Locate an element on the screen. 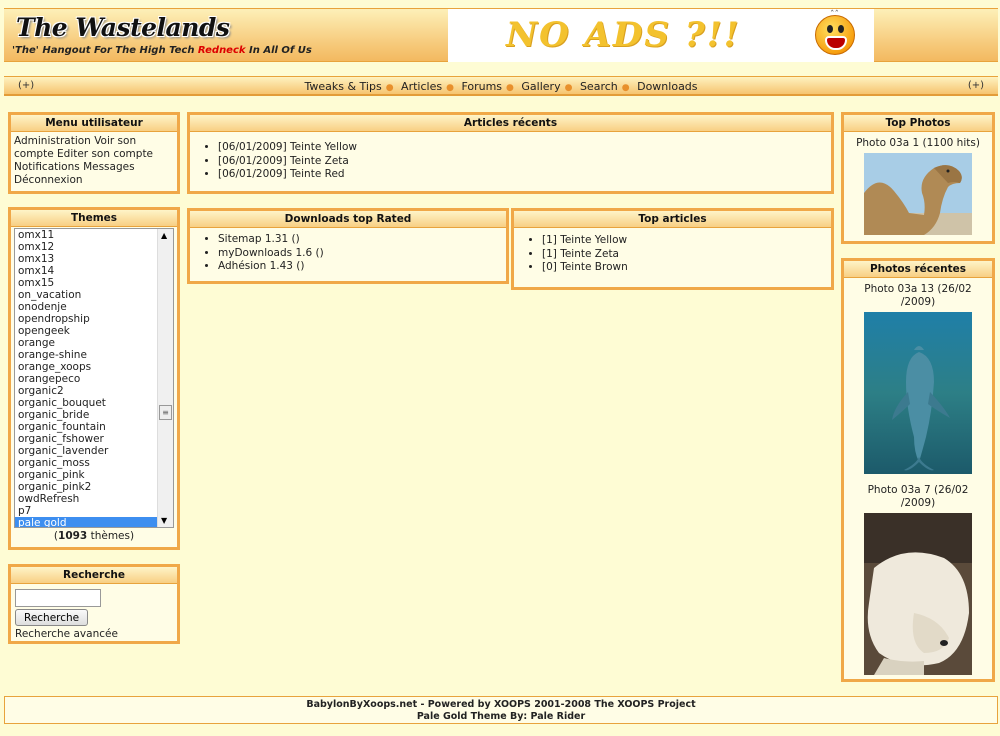 The height and width of the screenshot is (736, 1000). nav-link-forums: Forums is located at coordinates (481, 86).